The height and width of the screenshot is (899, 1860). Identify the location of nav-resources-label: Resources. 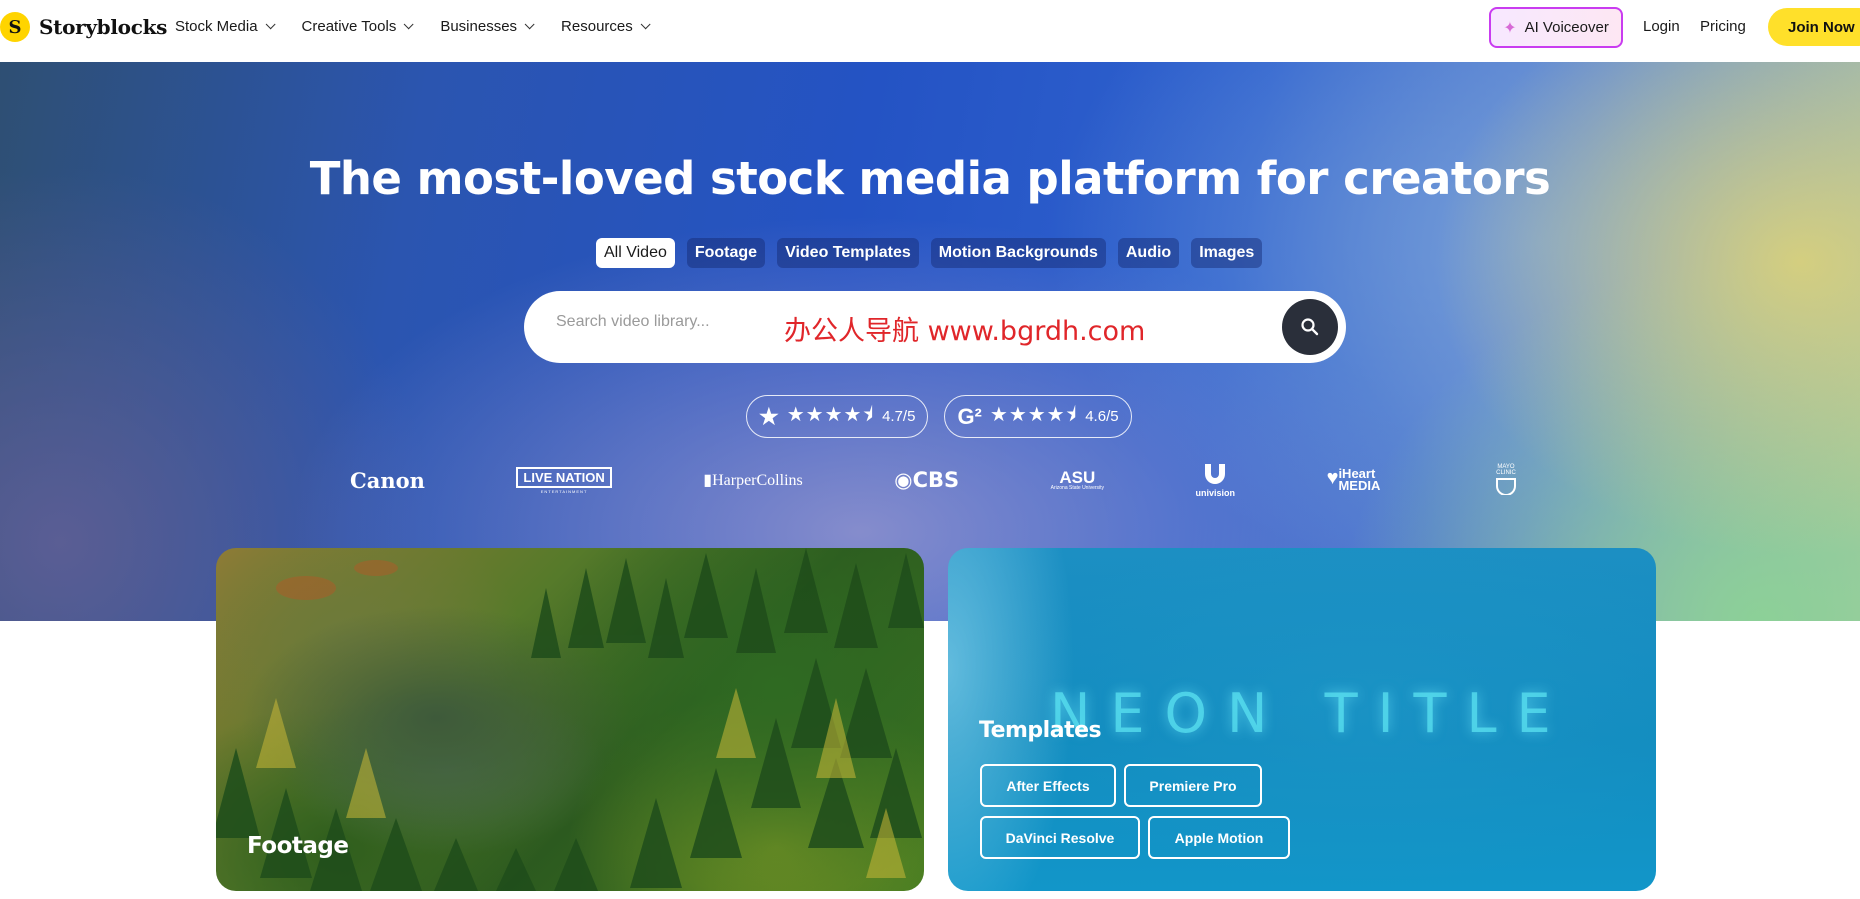
(597, 26).